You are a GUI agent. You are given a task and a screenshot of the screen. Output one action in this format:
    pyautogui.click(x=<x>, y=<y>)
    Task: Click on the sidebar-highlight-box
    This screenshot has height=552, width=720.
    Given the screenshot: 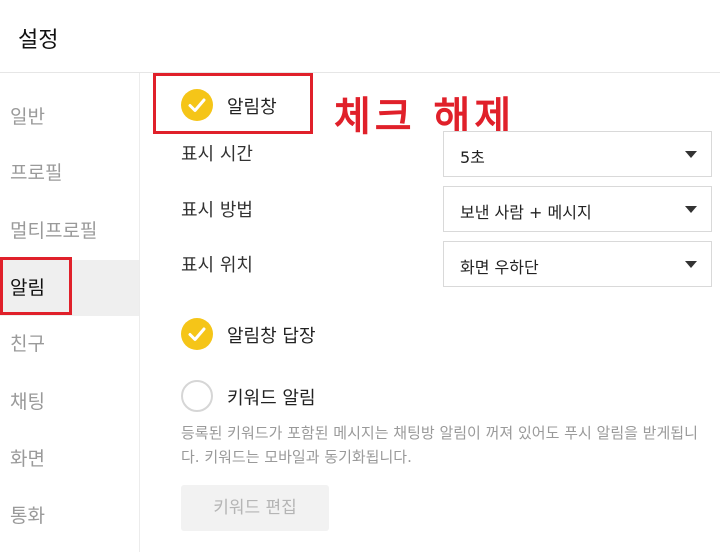 What is the action you would take?
    pyautogui.click(x=36, y=286)
    